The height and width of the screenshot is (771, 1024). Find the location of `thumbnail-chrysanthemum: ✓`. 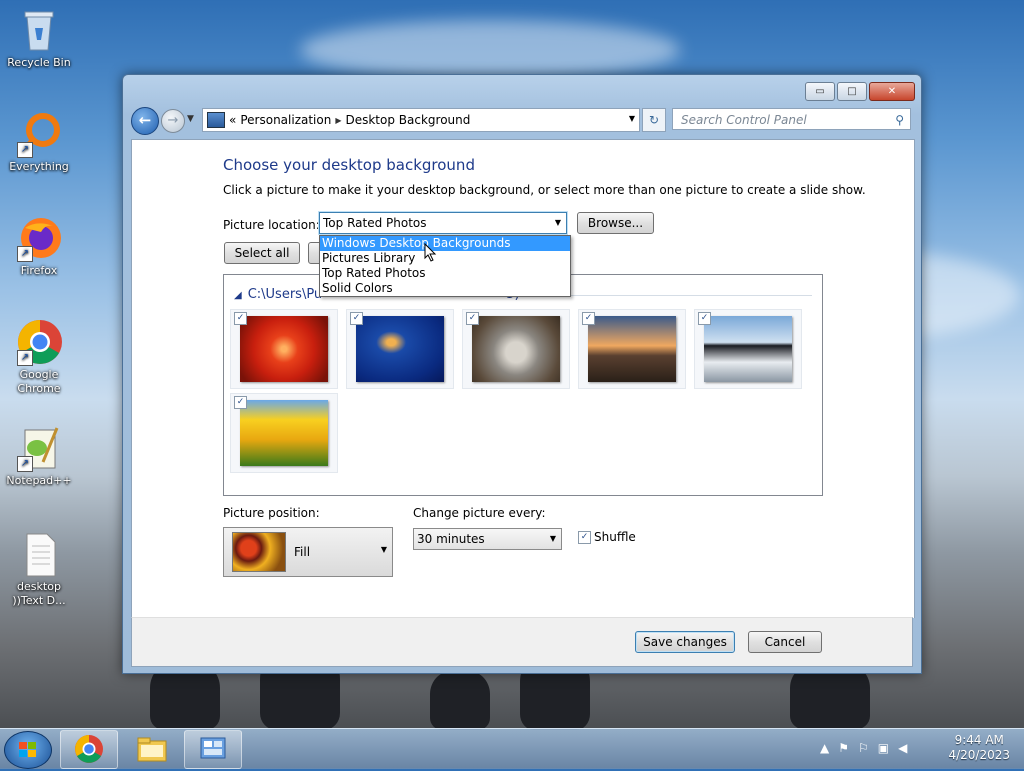

thumbnail-chrysanthemum: ✓ is located at coordinates (284, 349).